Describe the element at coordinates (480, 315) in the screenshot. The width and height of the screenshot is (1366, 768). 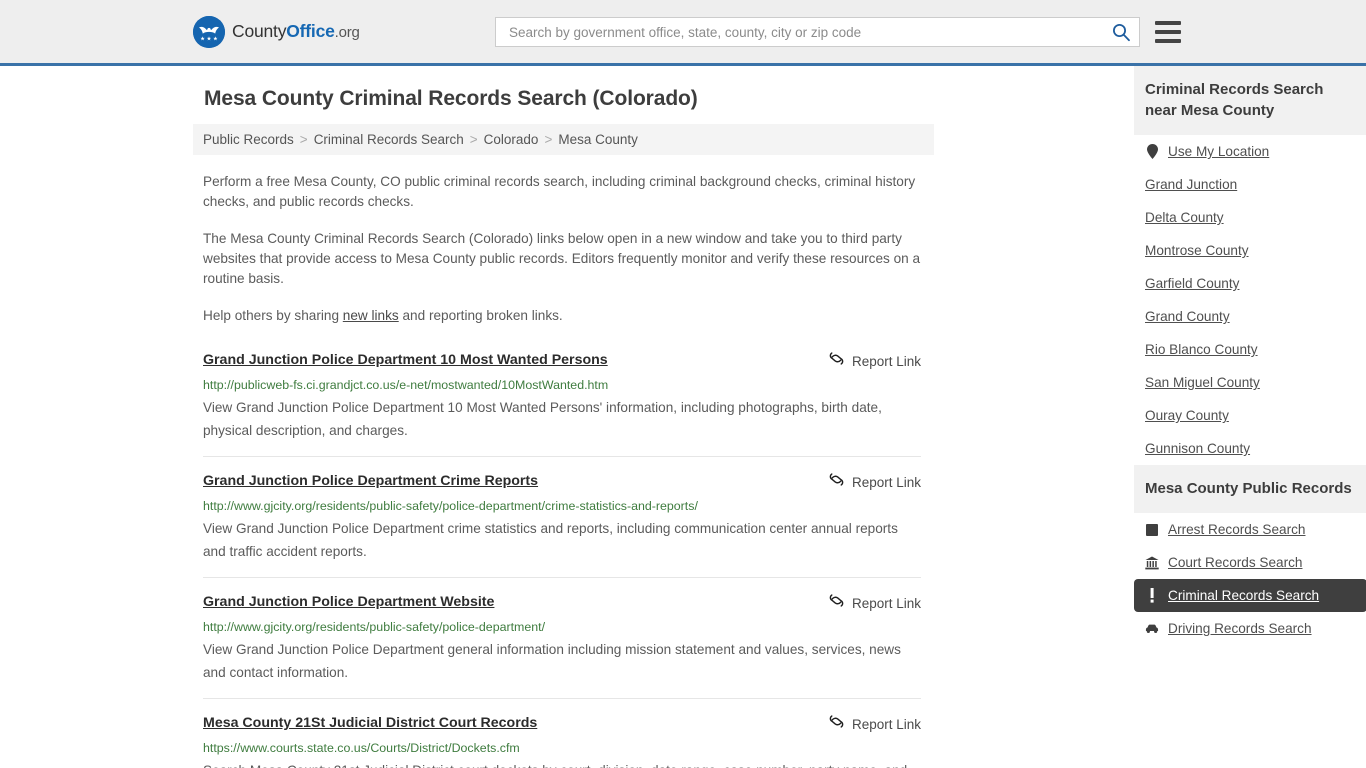
I see `help-text-after: and reporting broken links.` at that location.